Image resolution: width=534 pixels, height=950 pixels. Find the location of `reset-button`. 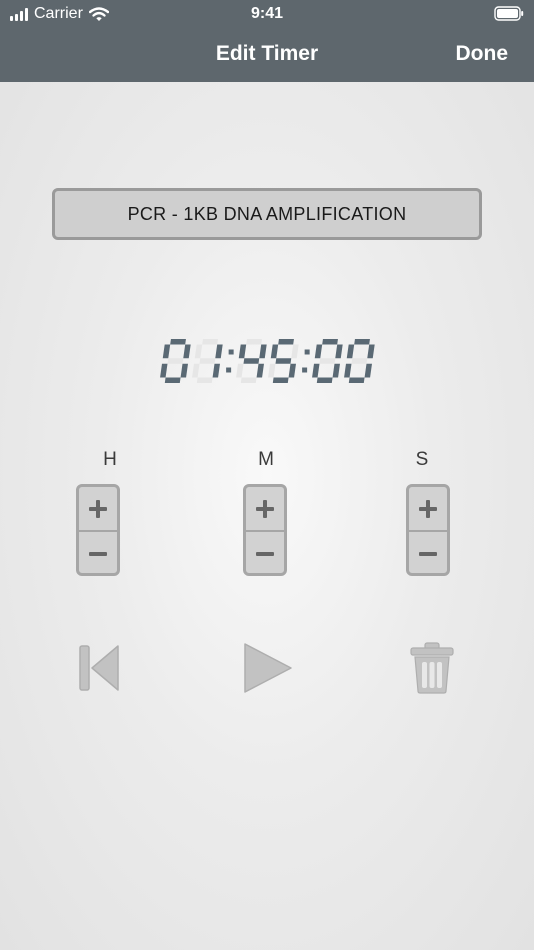

reset-button is located at coordinates (100, 670).